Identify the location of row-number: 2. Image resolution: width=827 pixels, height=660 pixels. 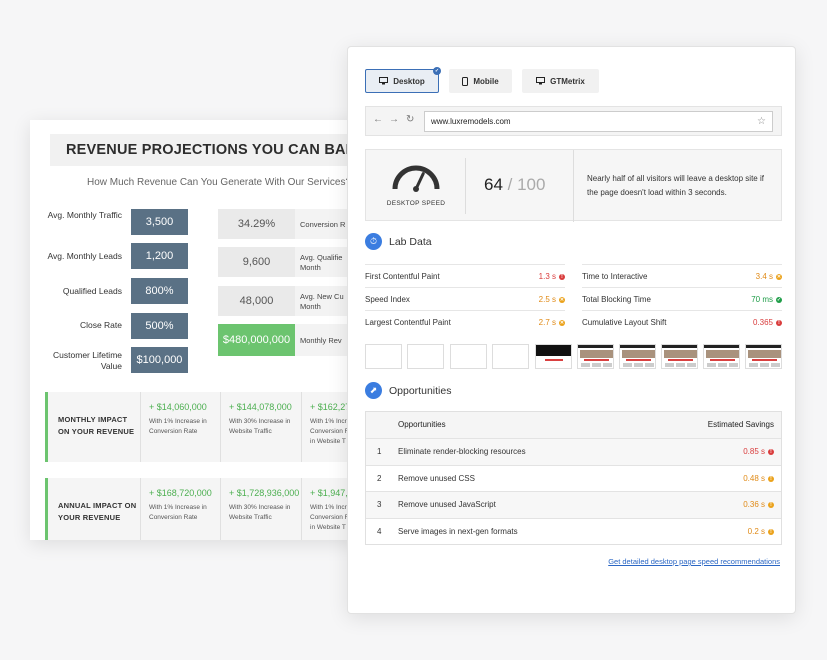
(379, 478).